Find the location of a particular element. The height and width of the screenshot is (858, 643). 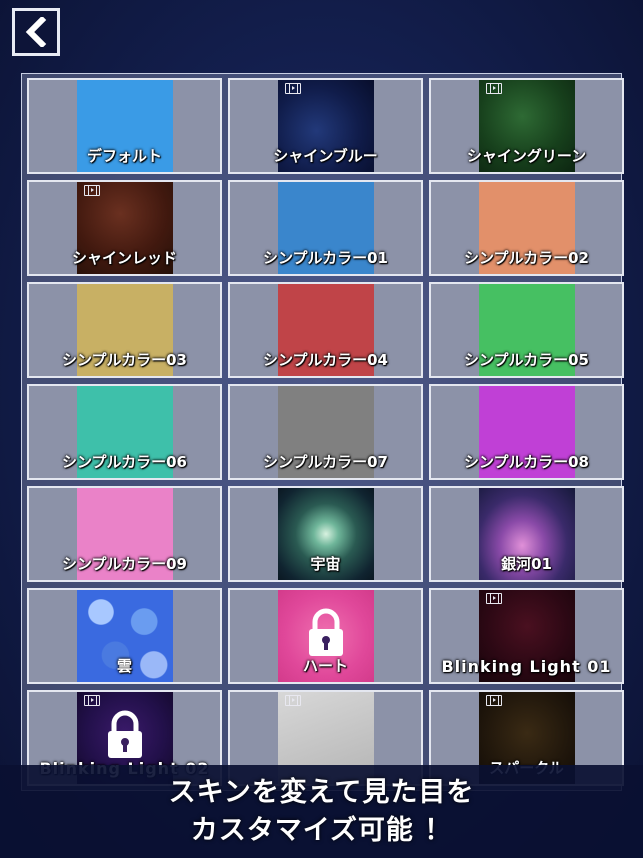

skin-tile: シャイングリーン is located at coordinates (526, 126).